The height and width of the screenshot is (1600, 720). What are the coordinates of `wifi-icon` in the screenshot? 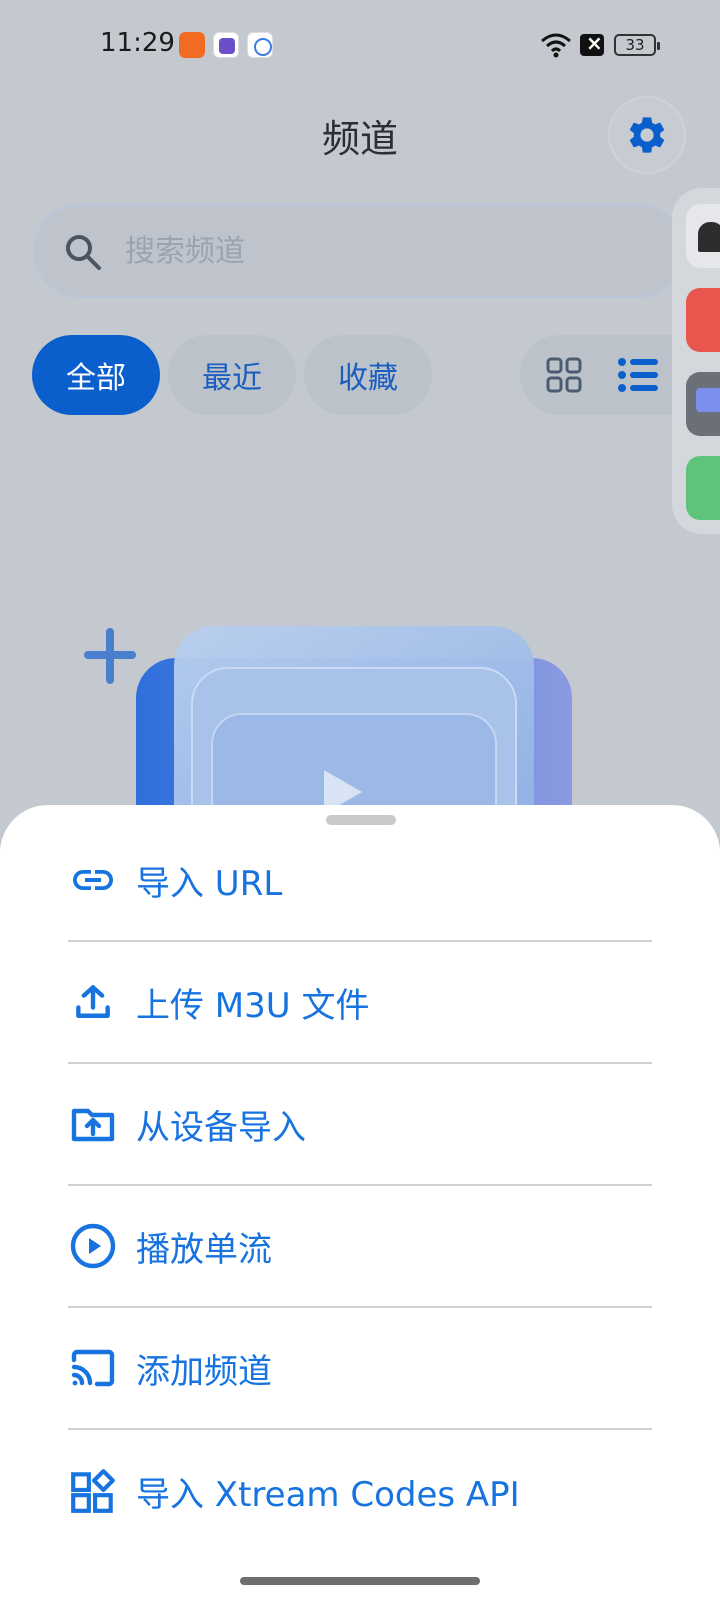 It's located at (556, 45).